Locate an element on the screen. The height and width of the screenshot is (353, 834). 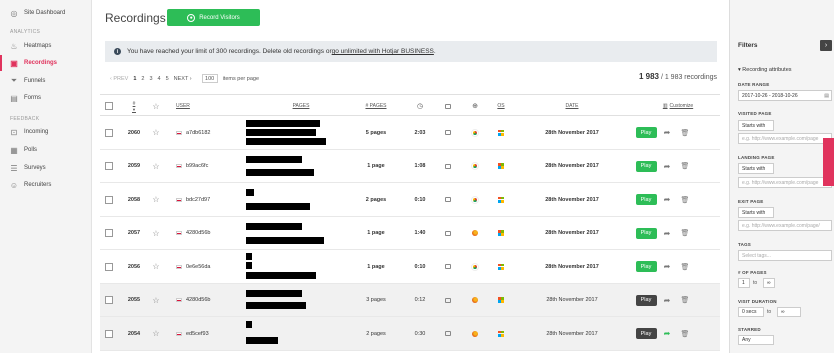
select-all-checkbox is located at coordinates (109, 106).